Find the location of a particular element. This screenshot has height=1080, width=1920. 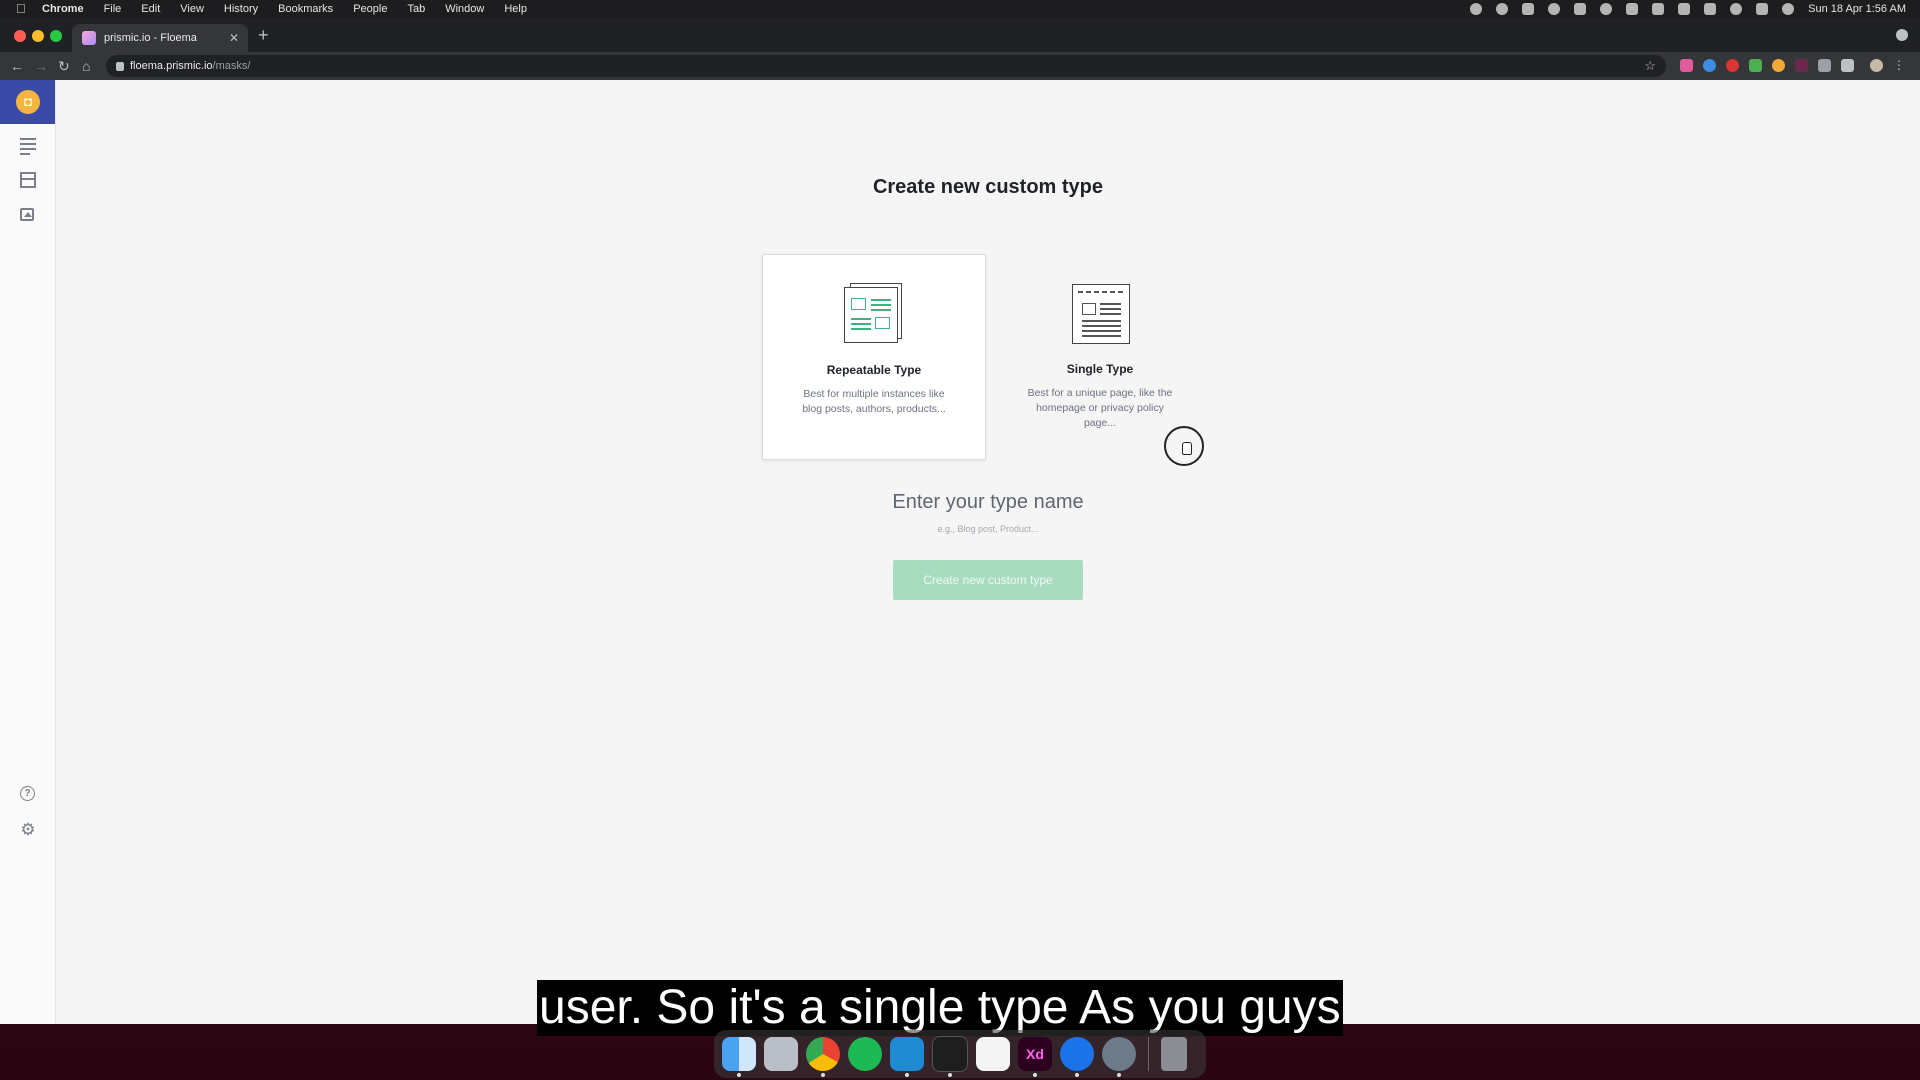

chrome-icon is located at coordinates (823, 1057).